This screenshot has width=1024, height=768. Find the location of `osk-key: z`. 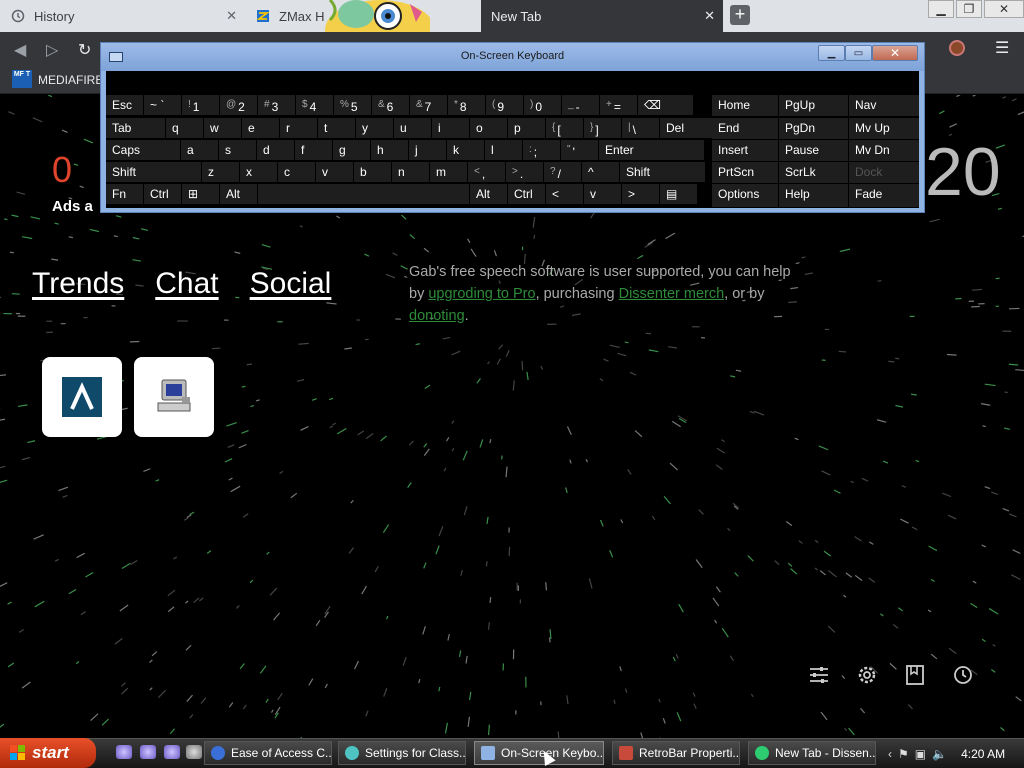

osk-key: z is located at coordinates (220, 172).